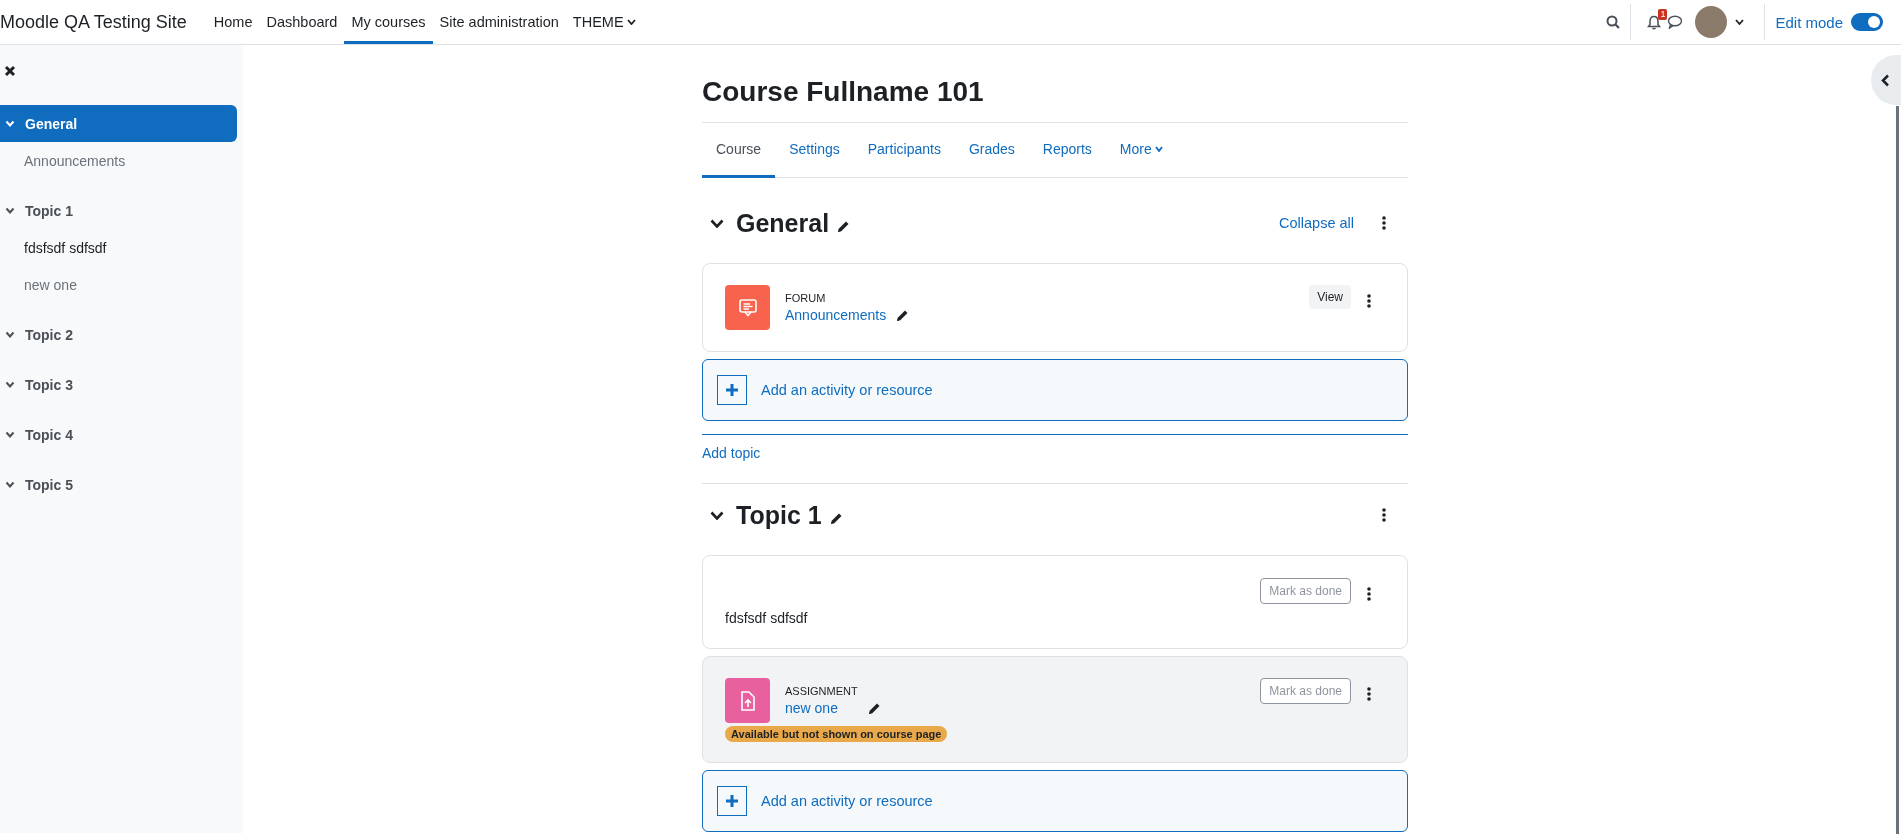 Image resolution: width=1901 pixels, height=834 pixels. I want to click on edit-mode-toggle, so click(1867, 22).